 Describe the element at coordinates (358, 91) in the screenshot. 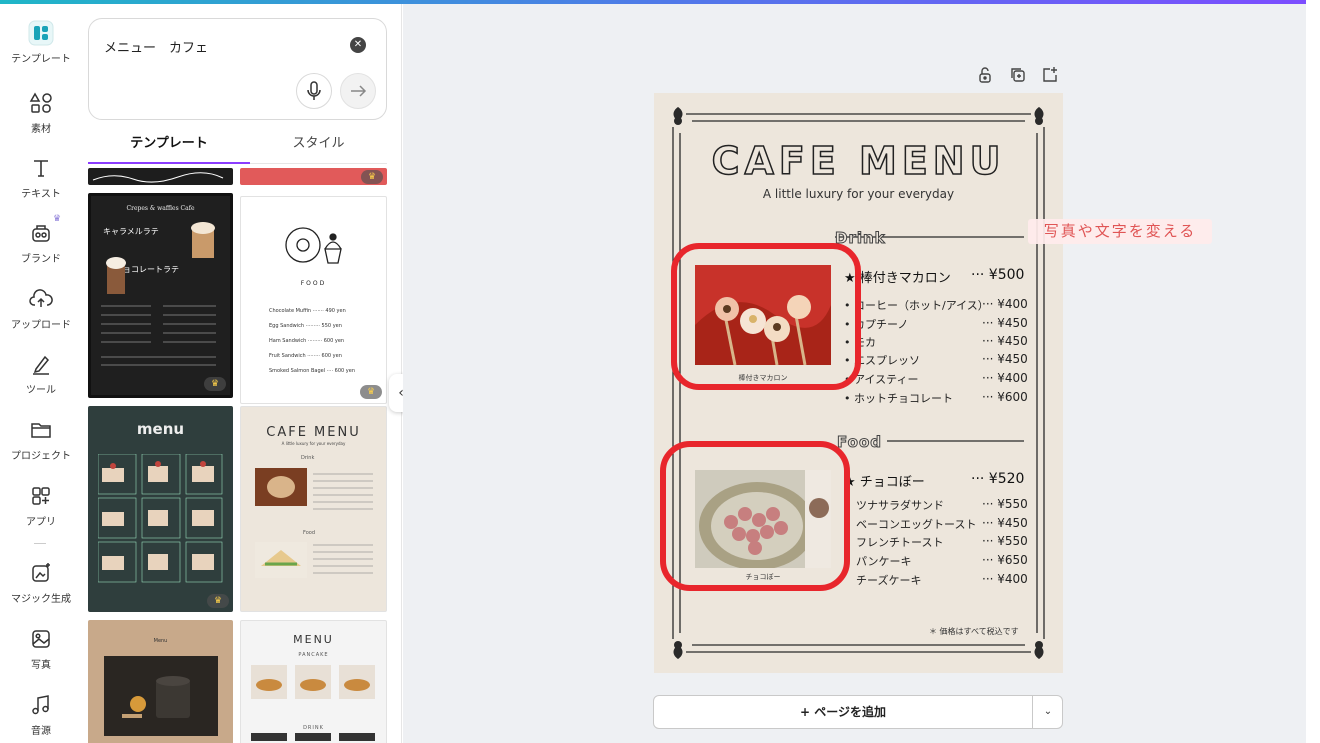

I see `submit-search-button` at that location.